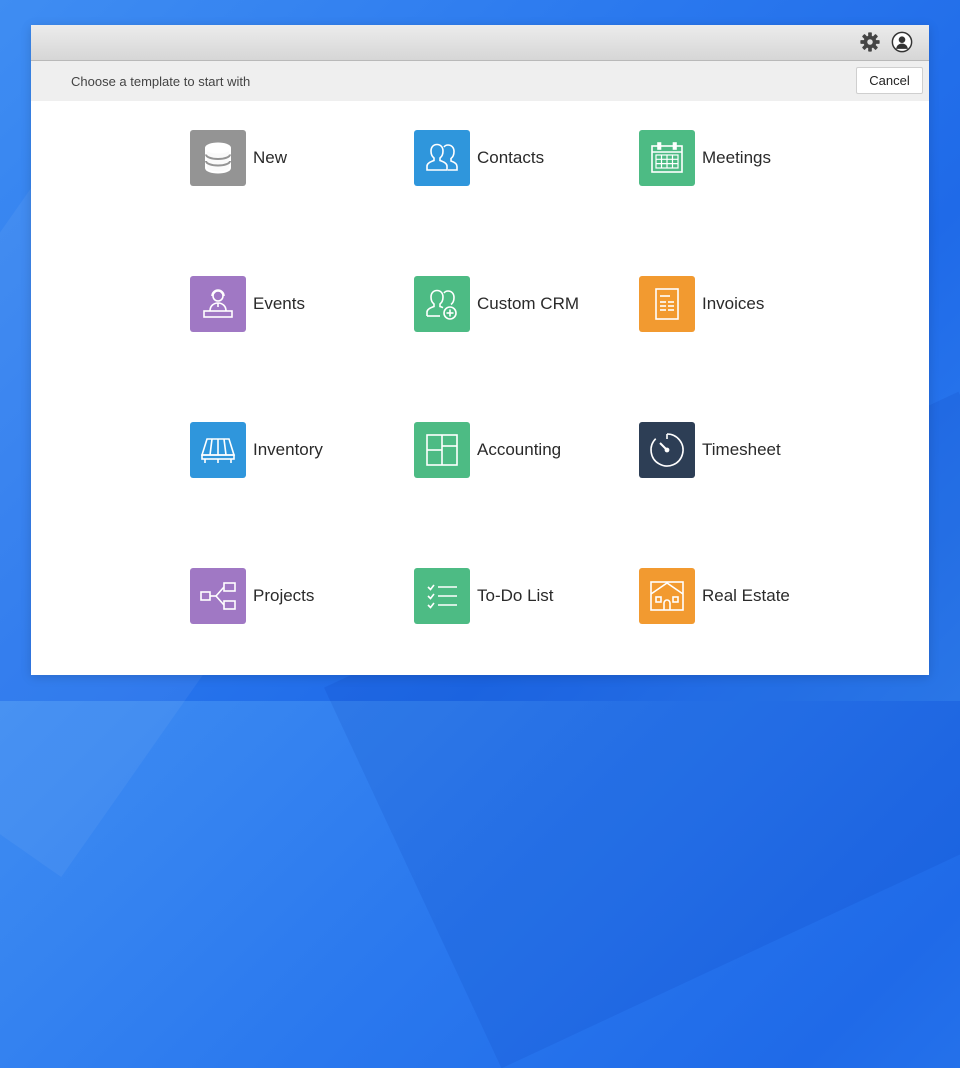 This screenshot has height=1068, width=960. I want to click on template-label: Accounting, so click(519, 449).